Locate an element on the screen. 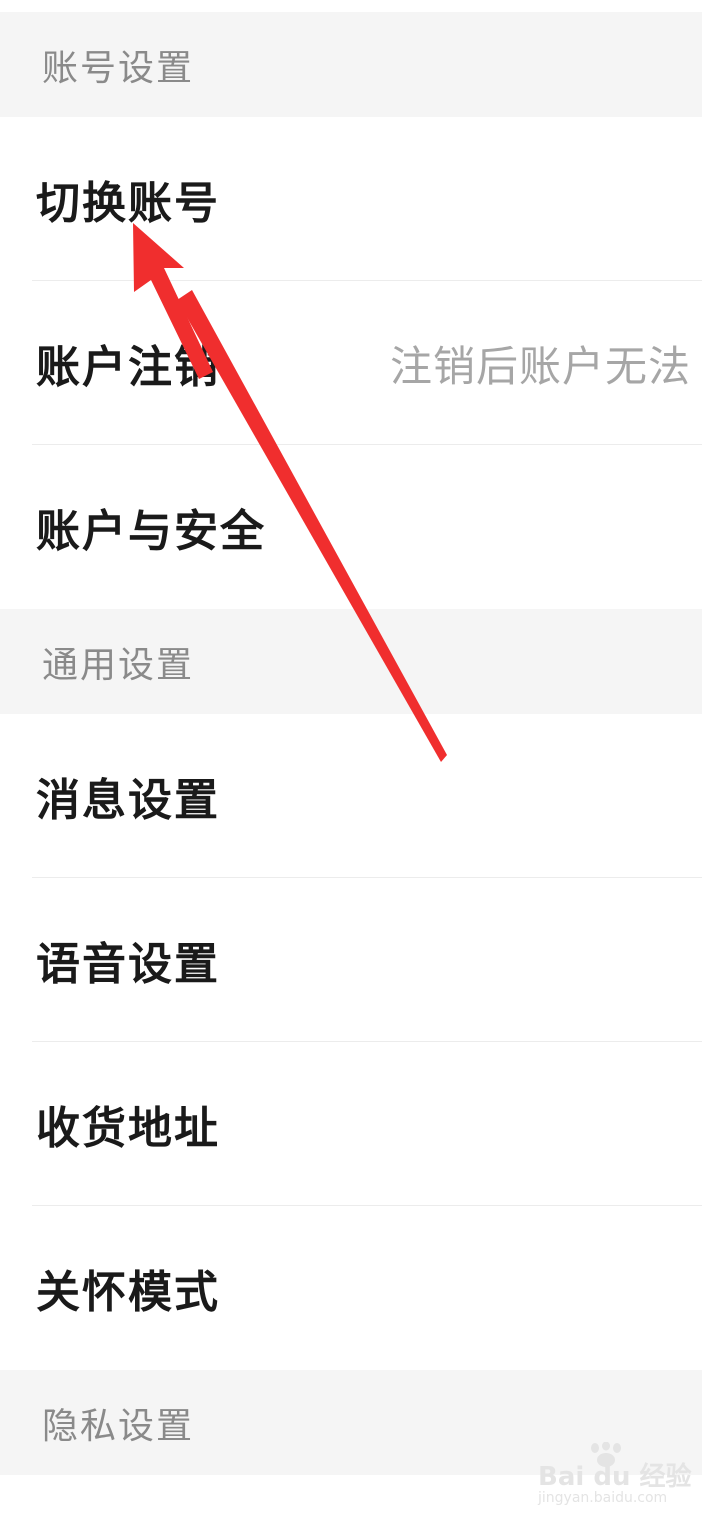  row-shipping-address: 收货地址 is located at coordinates (351, 1124).